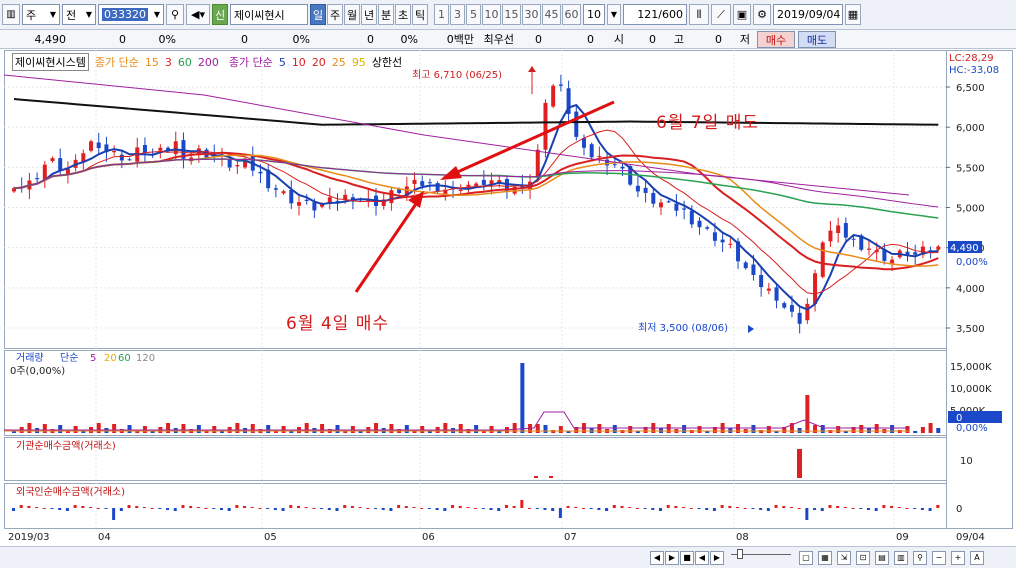 The width and height of the screenshot is (1016, 568). Describe the element at coordinates (184, 62) in the screenshot. I see `ma-period-label: 60` at that location.